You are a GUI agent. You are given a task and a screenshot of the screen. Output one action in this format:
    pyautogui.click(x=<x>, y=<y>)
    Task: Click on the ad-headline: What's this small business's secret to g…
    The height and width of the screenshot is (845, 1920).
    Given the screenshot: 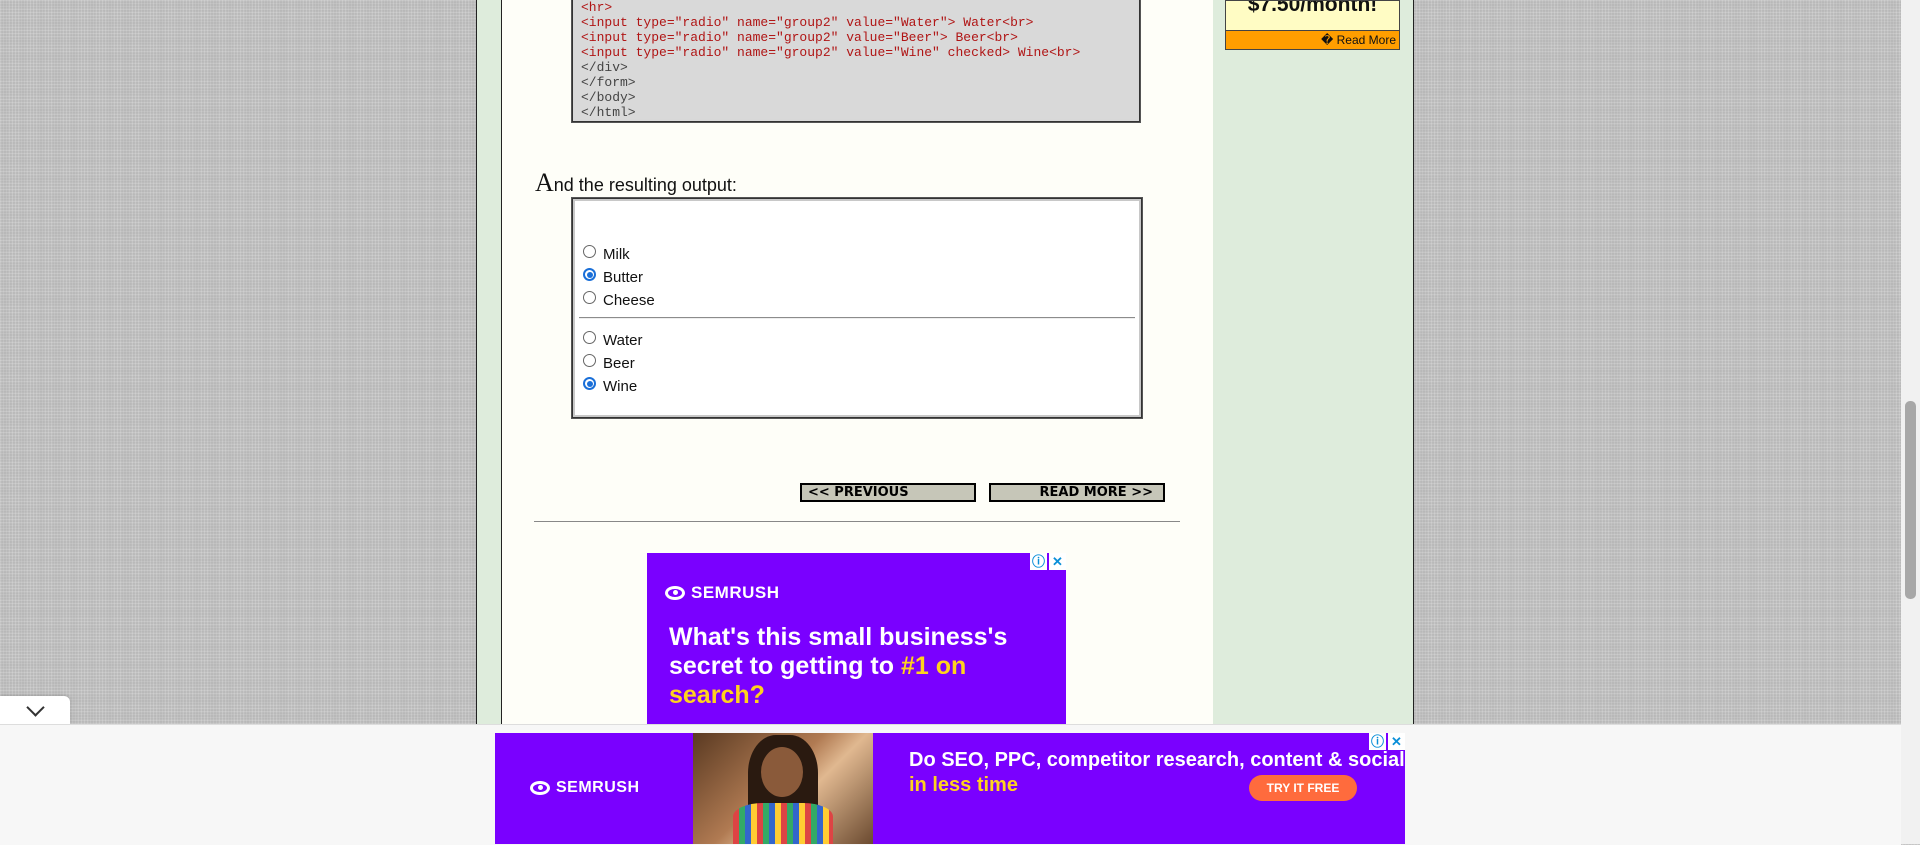 What is the action you would take?
    pyautogui.click(x=867, y=666)
    